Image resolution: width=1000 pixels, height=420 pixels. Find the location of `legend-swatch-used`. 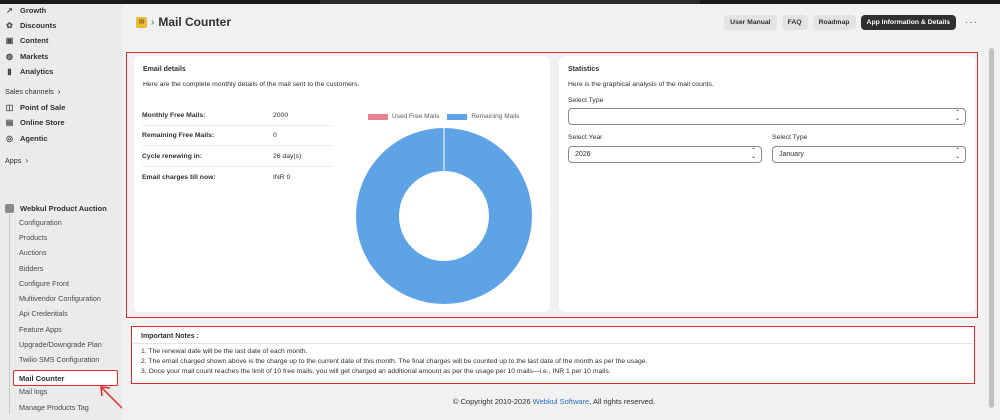

legend-swatch-used is located at coordinates (378, 116).